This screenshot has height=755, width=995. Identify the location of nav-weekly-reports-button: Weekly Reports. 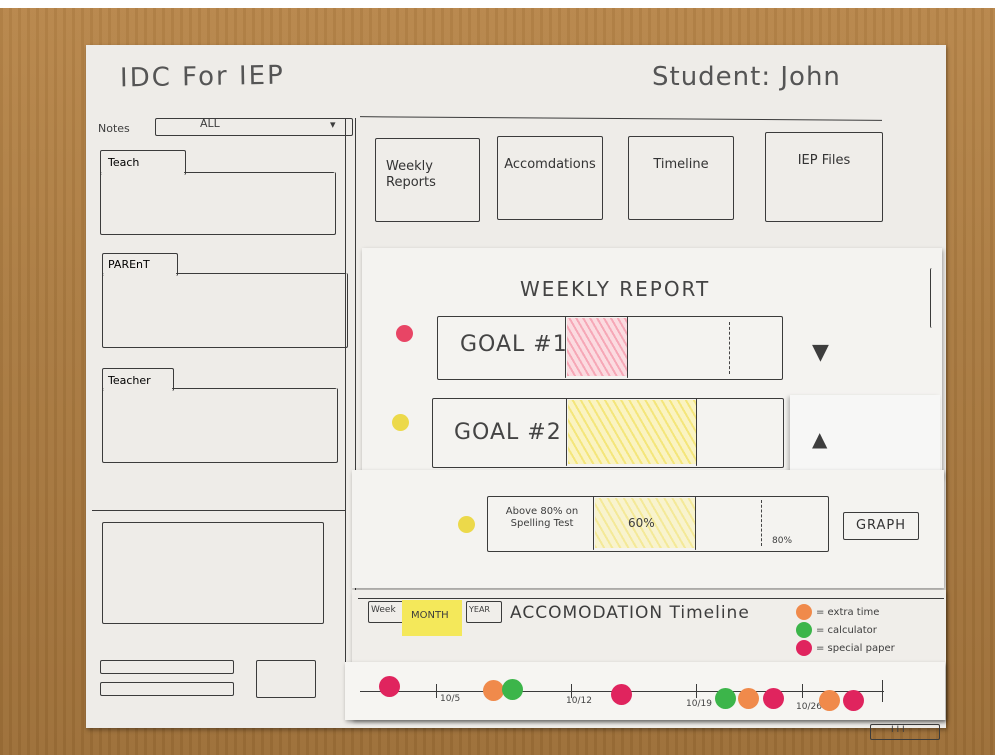
(427, 180).